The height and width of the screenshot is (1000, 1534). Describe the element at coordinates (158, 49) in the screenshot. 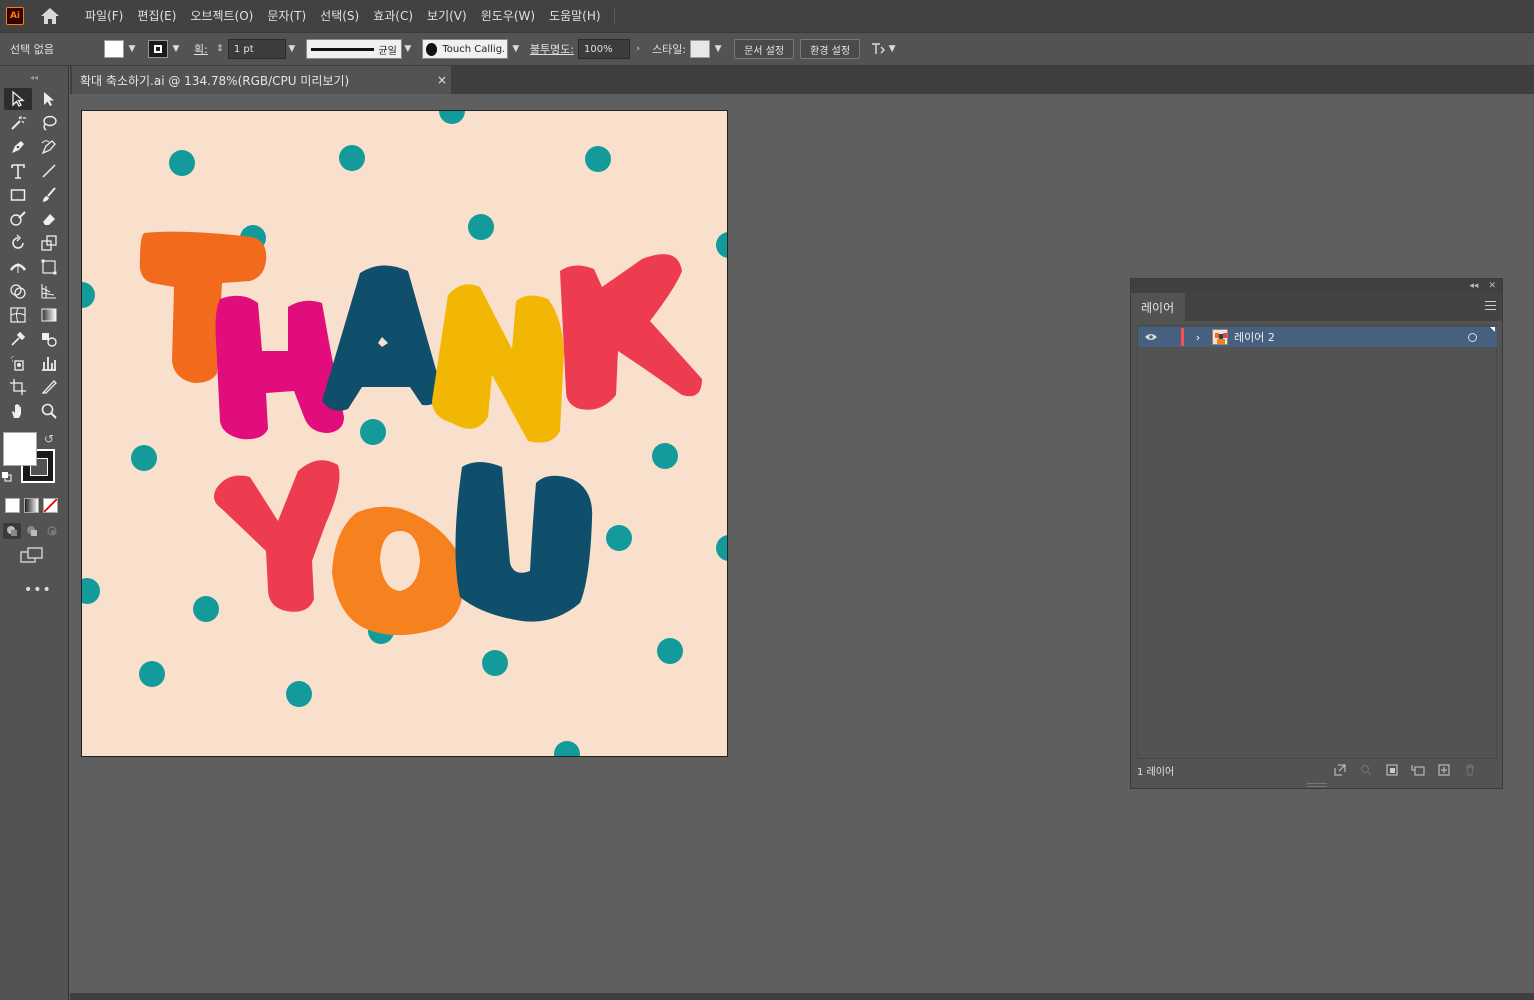

I see `stroke-swatch` at that location.